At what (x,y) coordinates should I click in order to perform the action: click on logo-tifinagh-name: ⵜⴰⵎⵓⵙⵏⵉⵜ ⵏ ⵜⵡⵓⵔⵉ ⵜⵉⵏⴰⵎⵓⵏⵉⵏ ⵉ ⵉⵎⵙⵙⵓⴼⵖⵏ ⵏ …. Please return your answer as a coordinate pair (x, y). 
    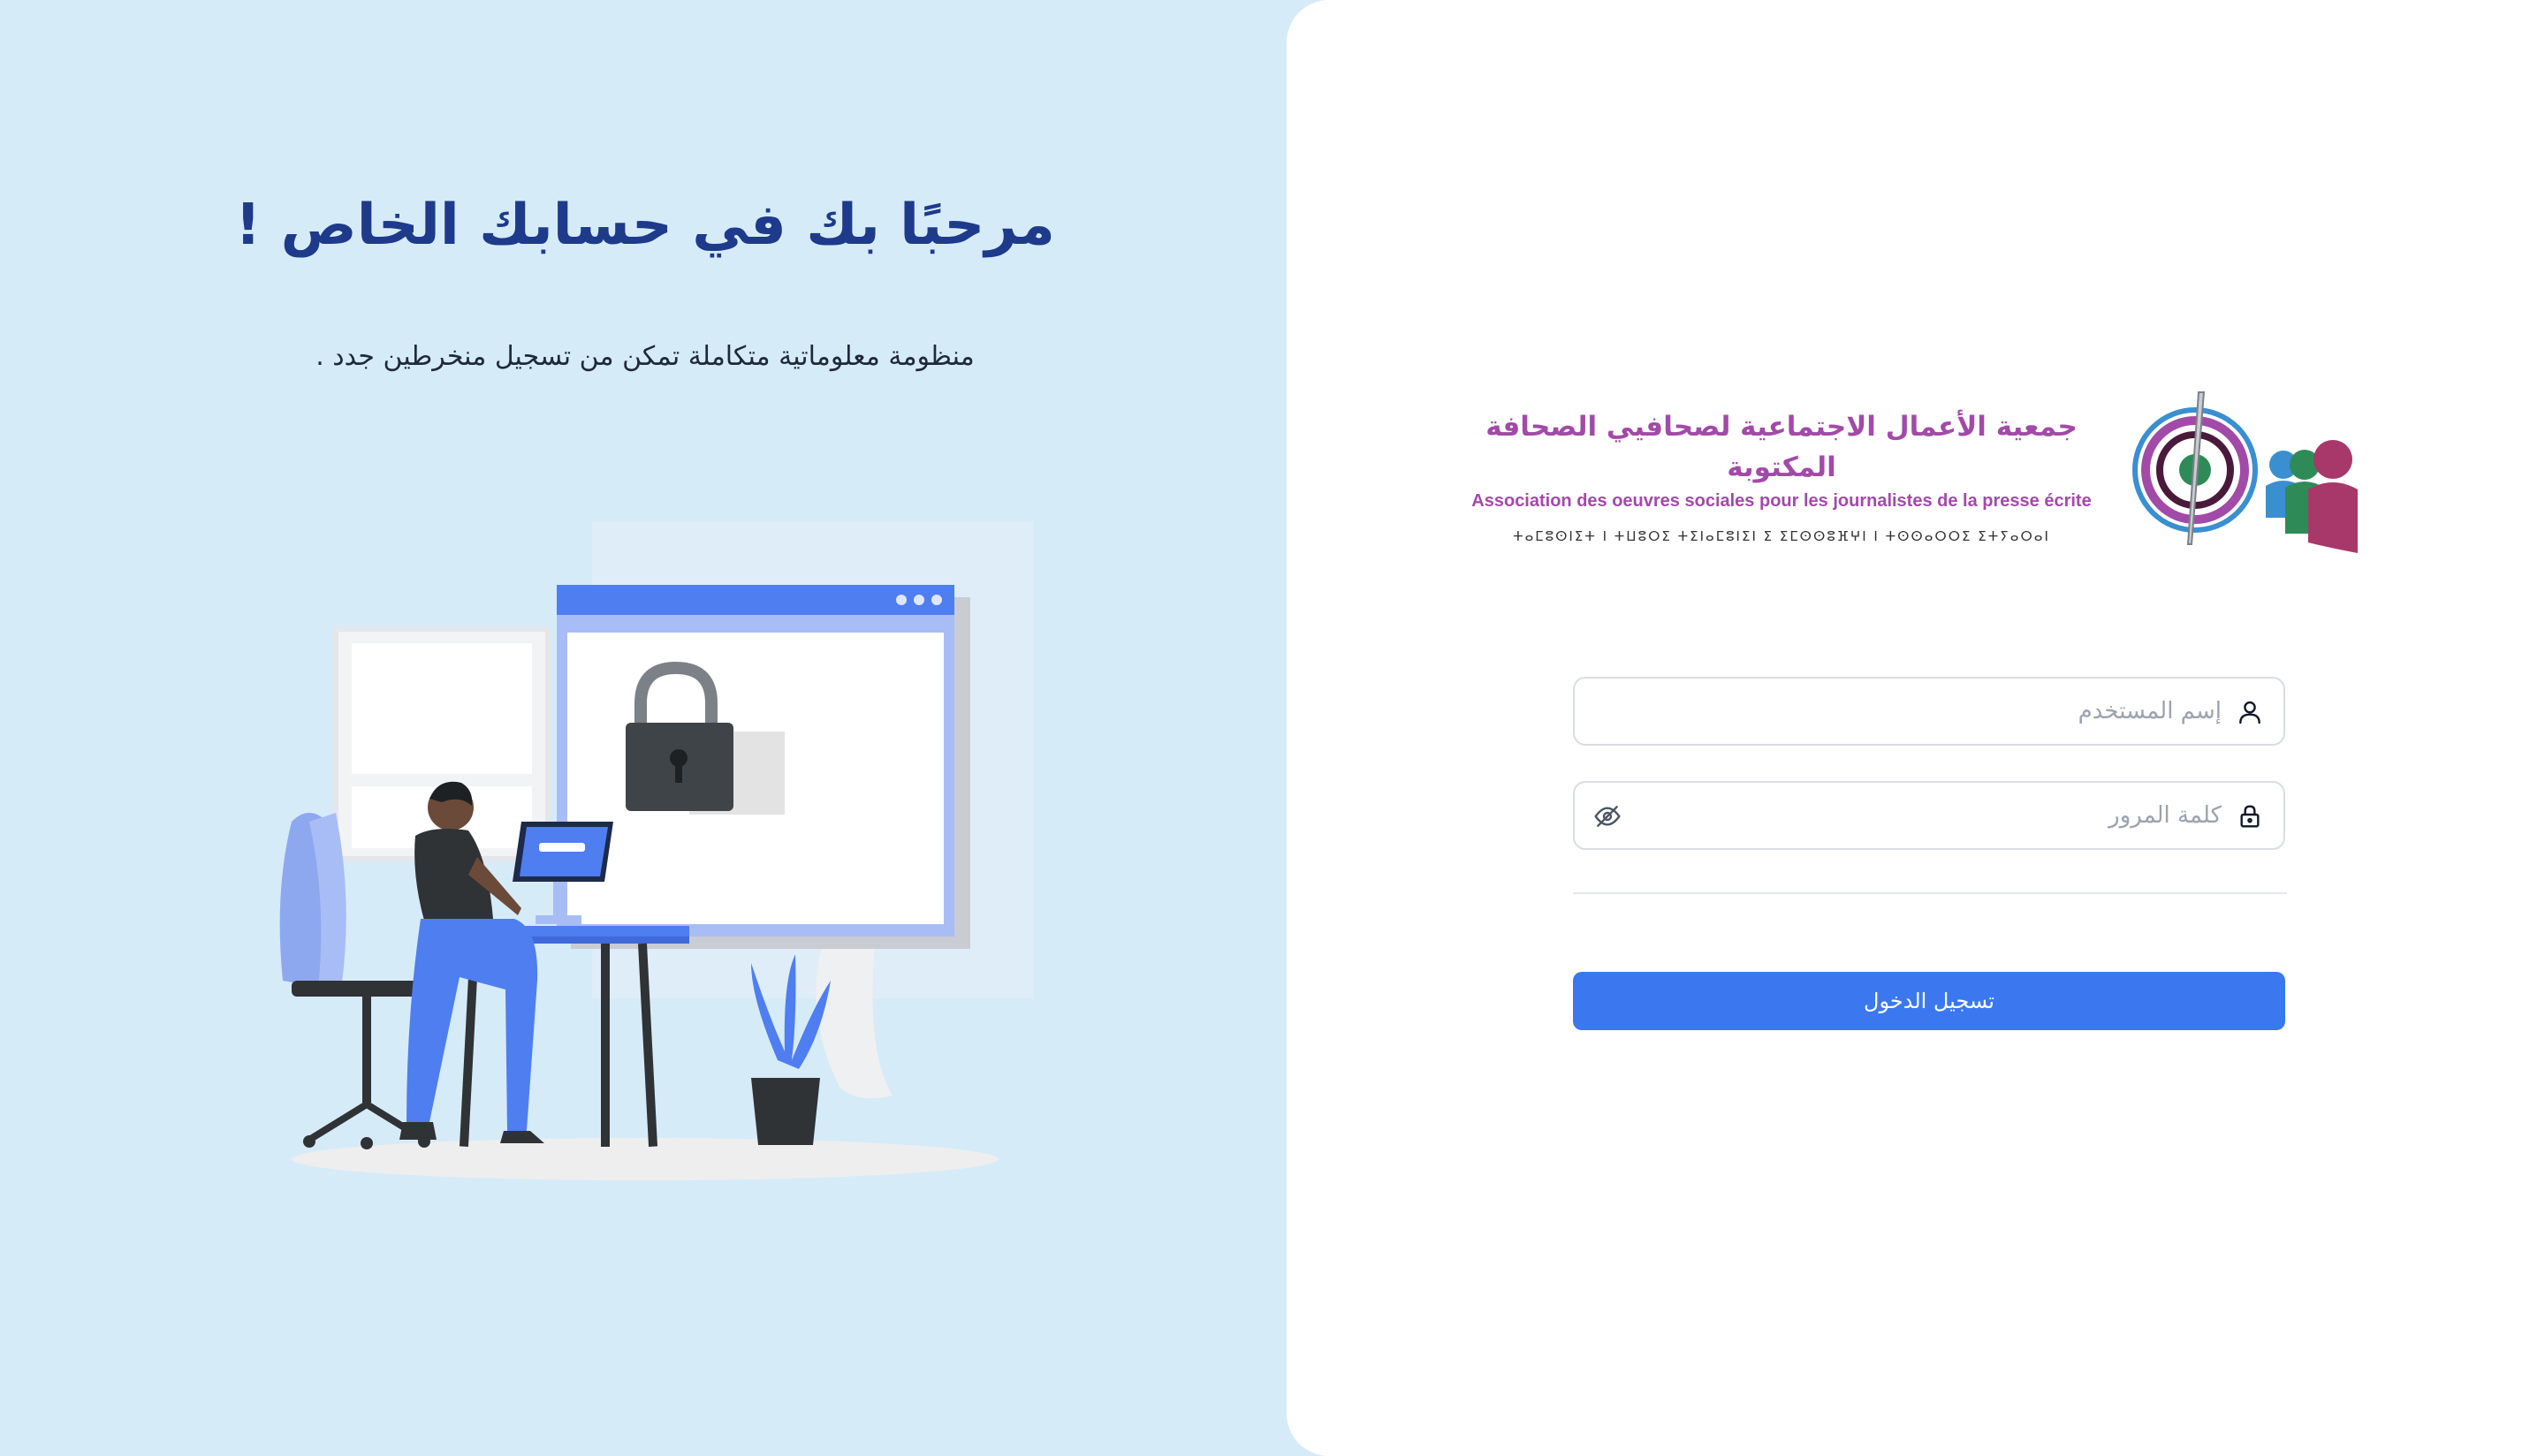
    Looking at the image, I should click on (1781, 536).